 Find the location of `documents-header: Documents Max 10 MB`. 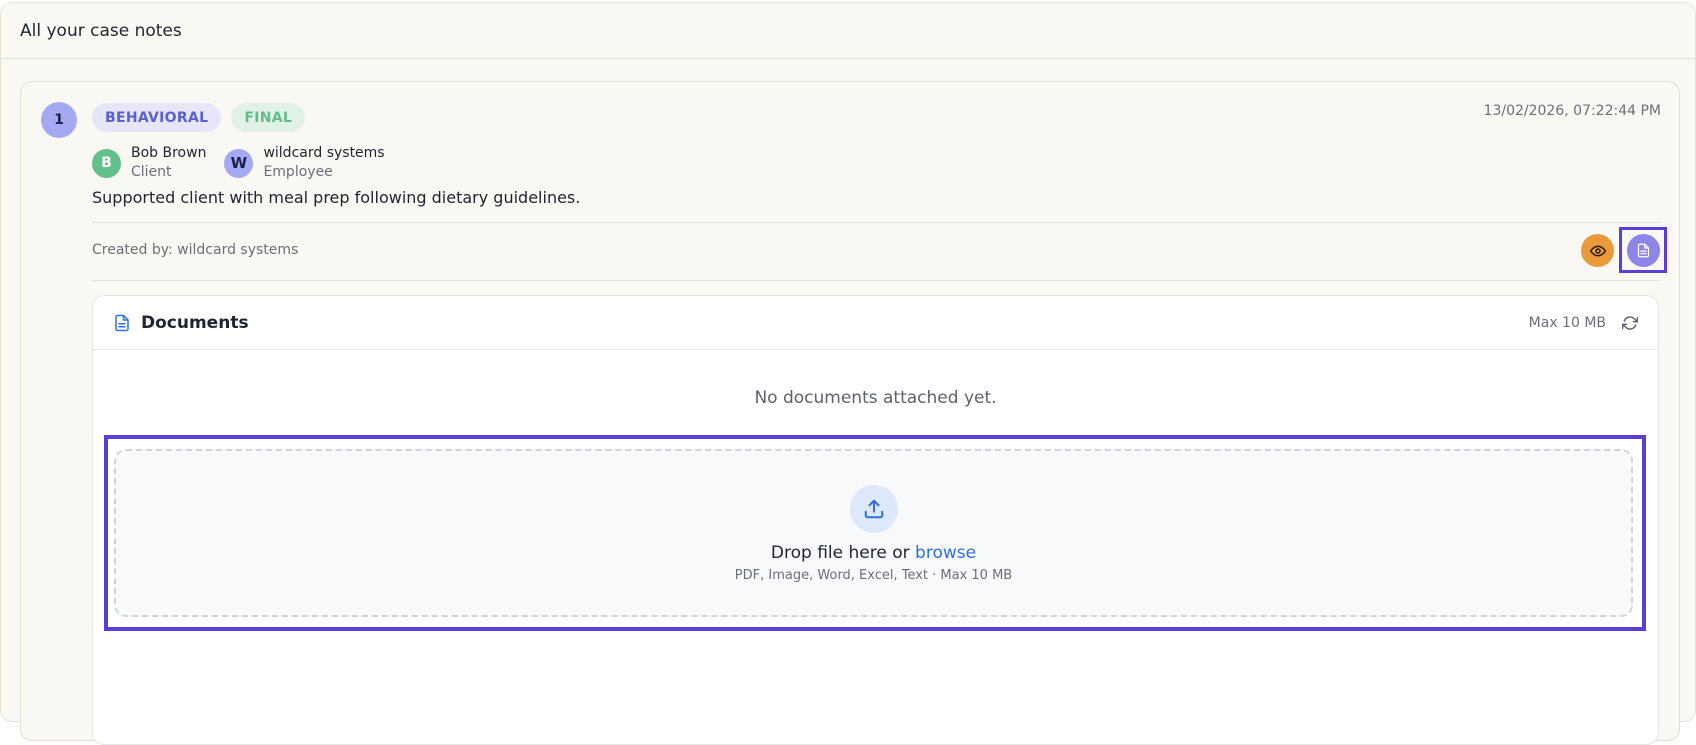

documents-header: Documents Max 10 MB is located at coordinates (875, 323).